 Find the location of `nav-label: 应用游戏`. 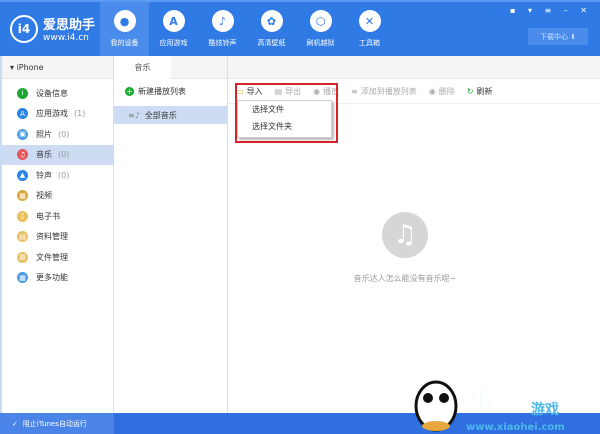

nav-label: 应用游戏 is located at coordinates (173, 43).